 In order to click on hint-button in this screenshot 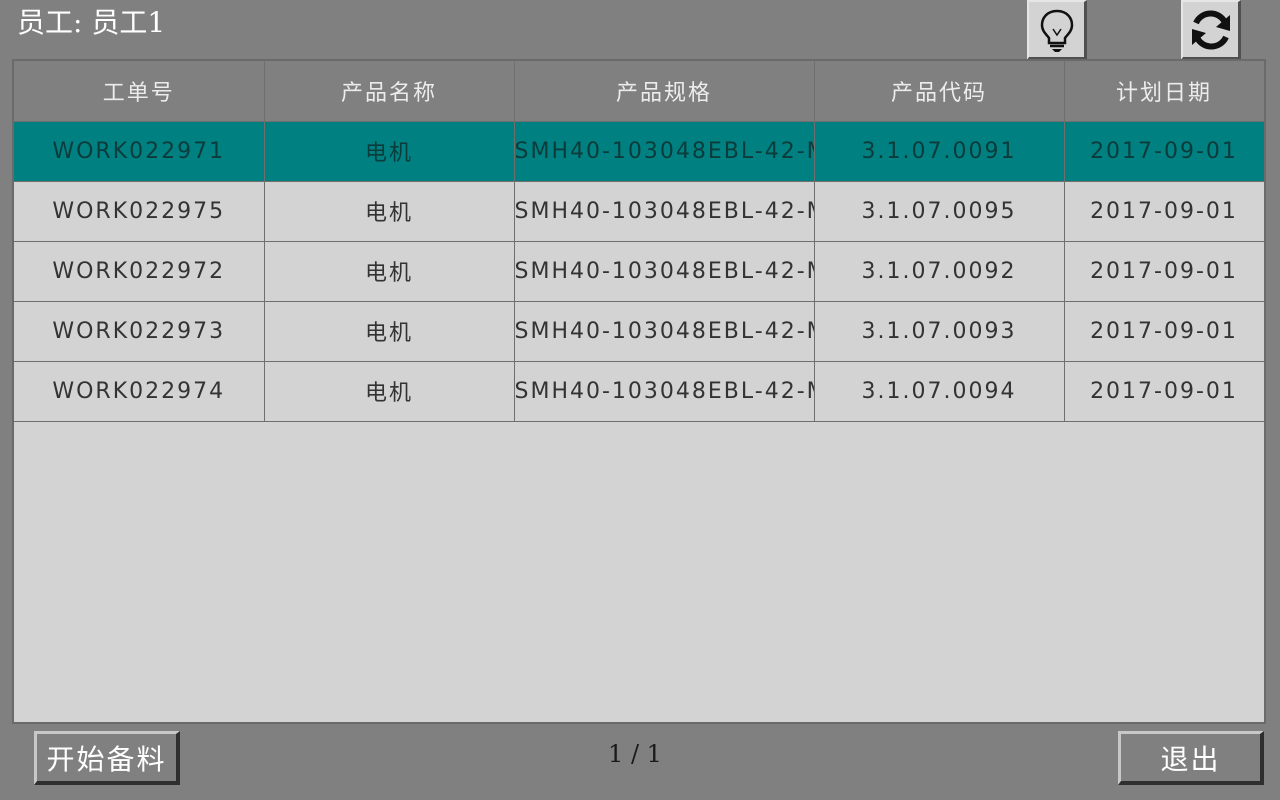, I will do `click(1057, 30)`.